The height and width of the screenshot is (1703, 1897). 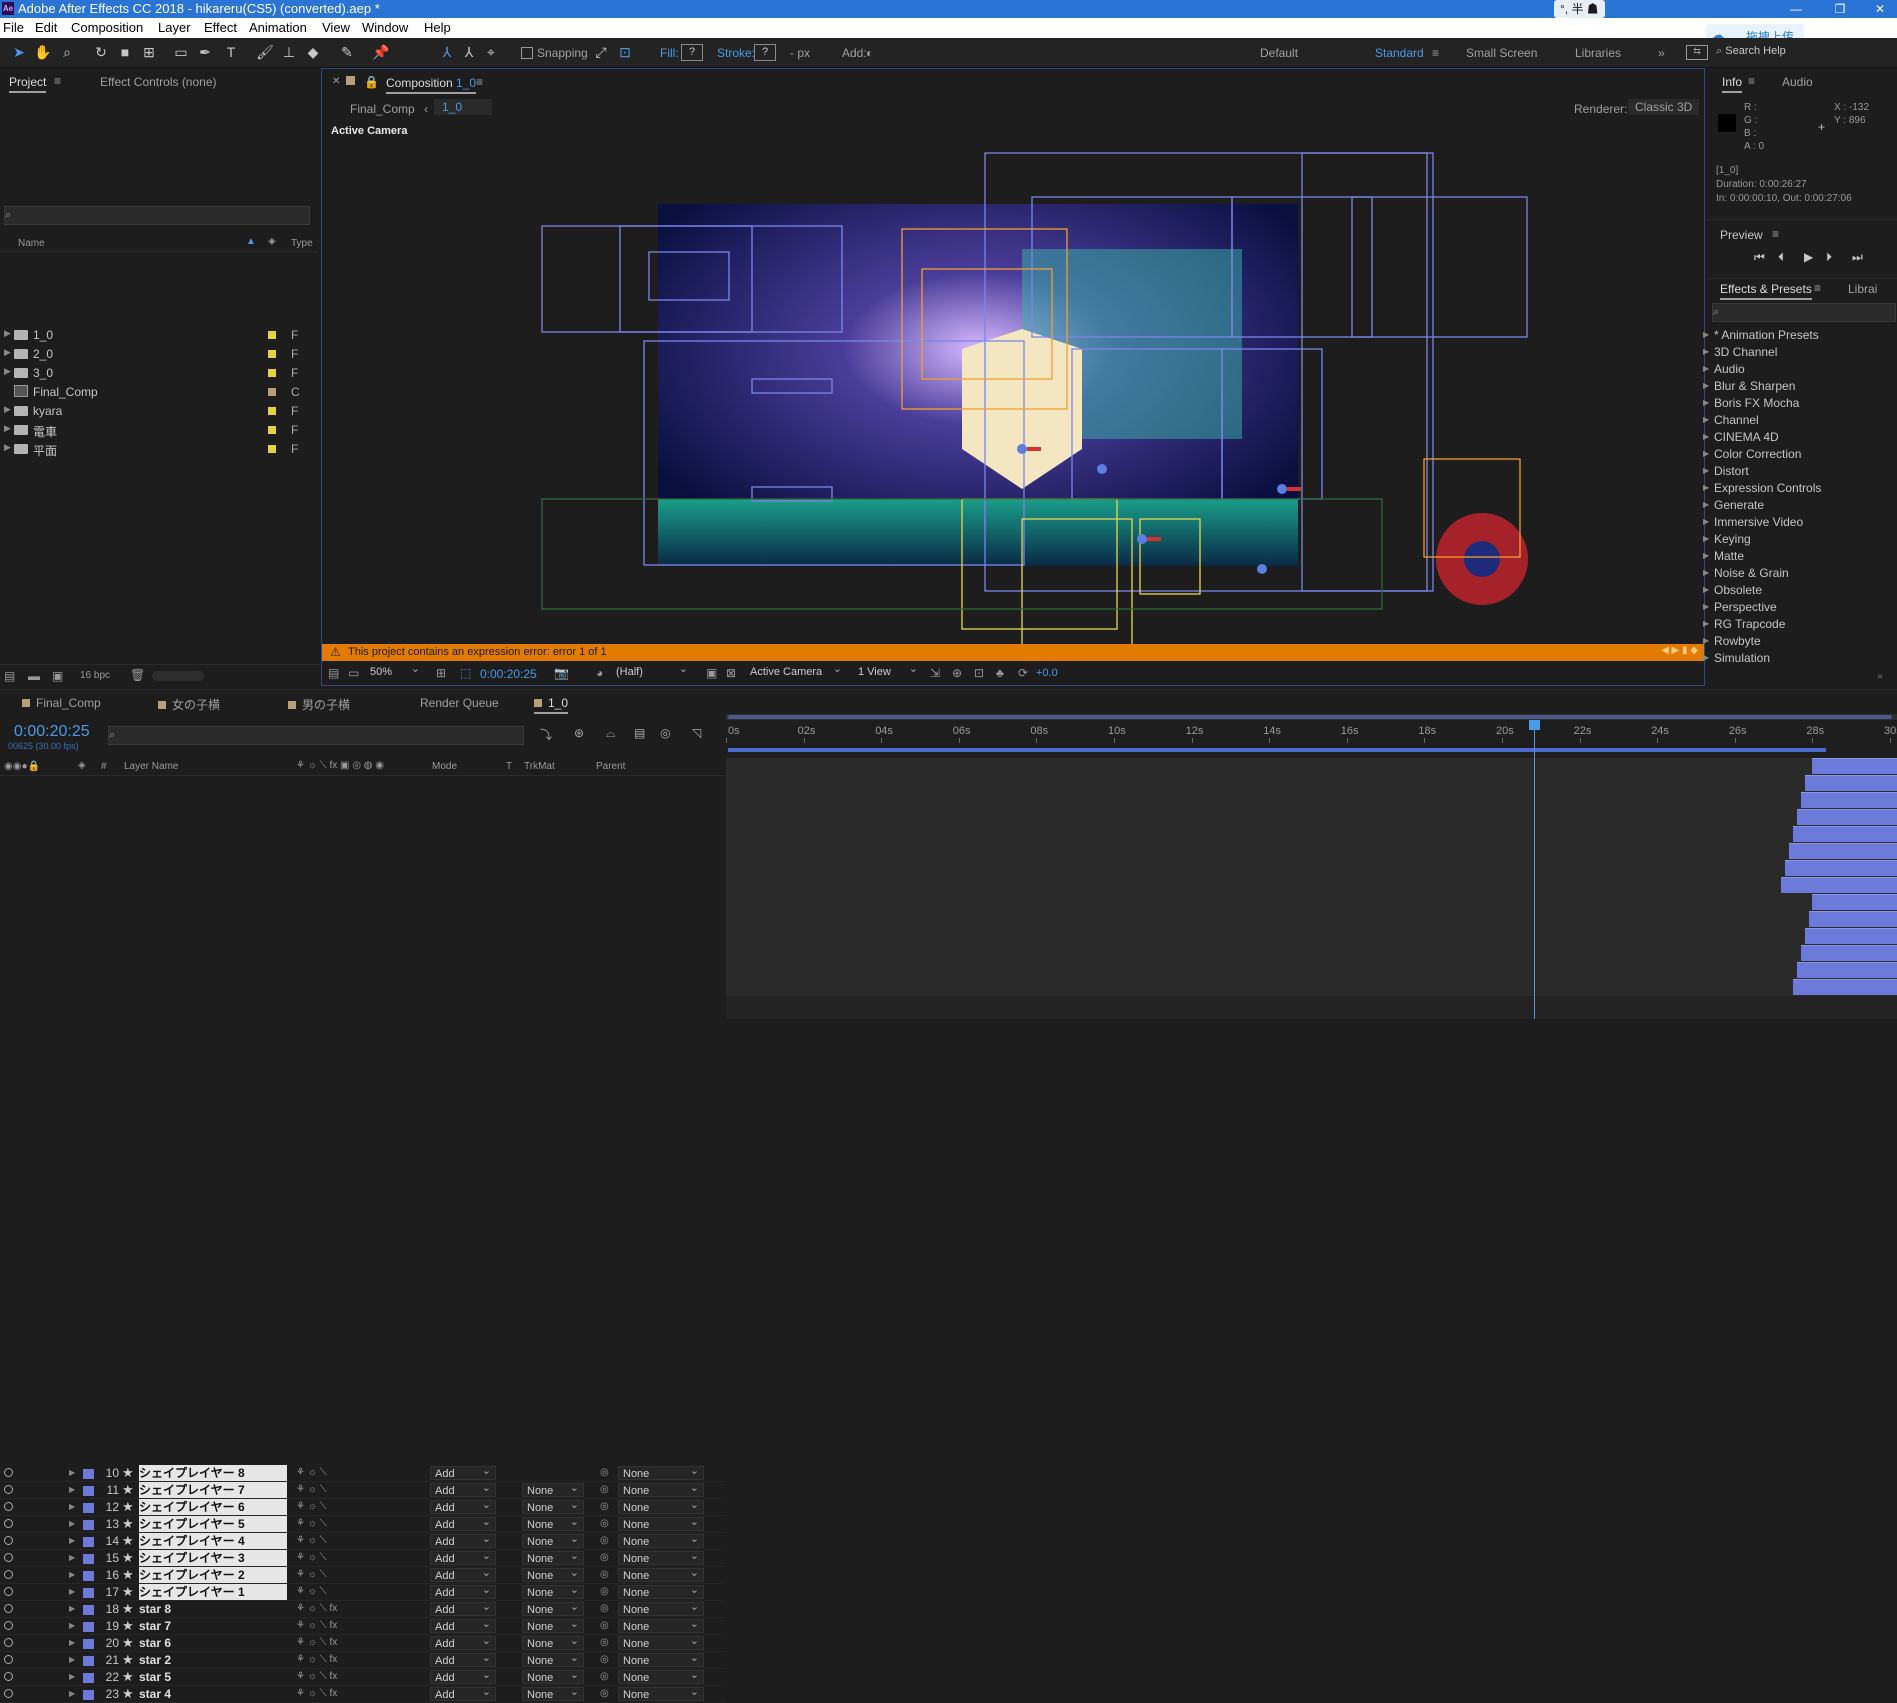 What do you see at coordinates (1797, 82) in the screenshot?
I see `tab-audio: Audio` at bounding box center [1797, 82].